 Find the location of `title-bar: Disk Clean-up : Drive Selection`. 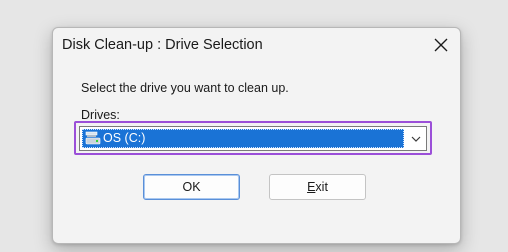

title-bar: Disk Clean-up : Drive Selection is located at coordinates (256, 45).